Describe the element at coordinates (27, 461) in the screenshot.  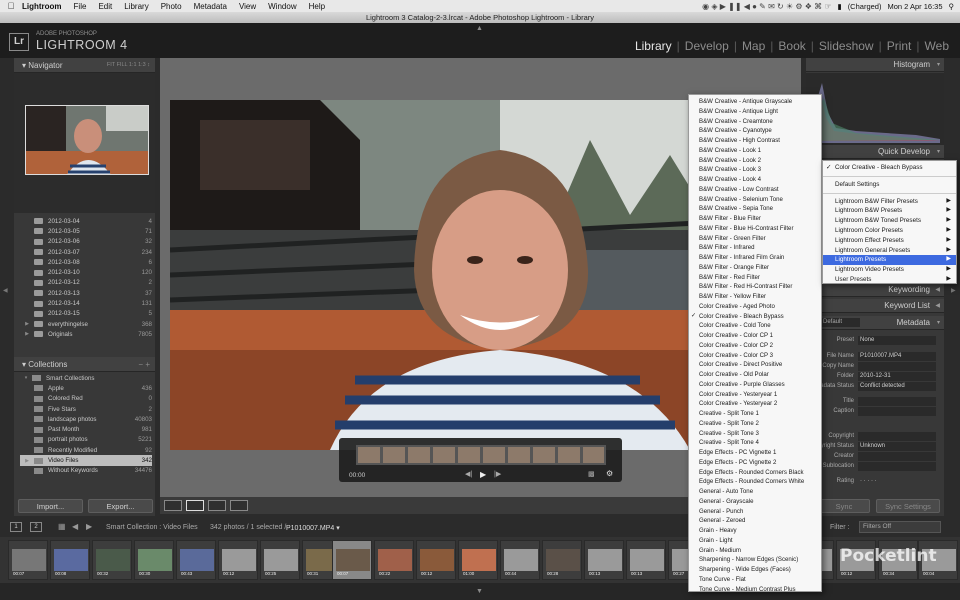
I see `collection-expand-icon: ▶` at that location.